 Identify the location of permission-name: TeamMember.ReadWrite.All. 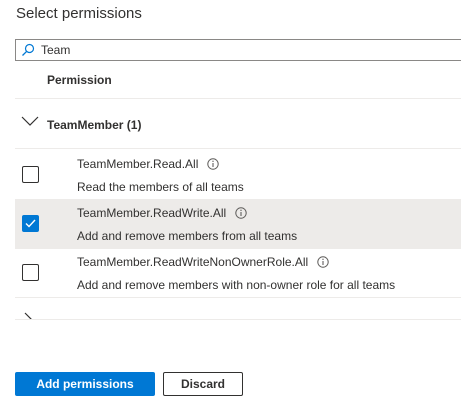
(162, 213).